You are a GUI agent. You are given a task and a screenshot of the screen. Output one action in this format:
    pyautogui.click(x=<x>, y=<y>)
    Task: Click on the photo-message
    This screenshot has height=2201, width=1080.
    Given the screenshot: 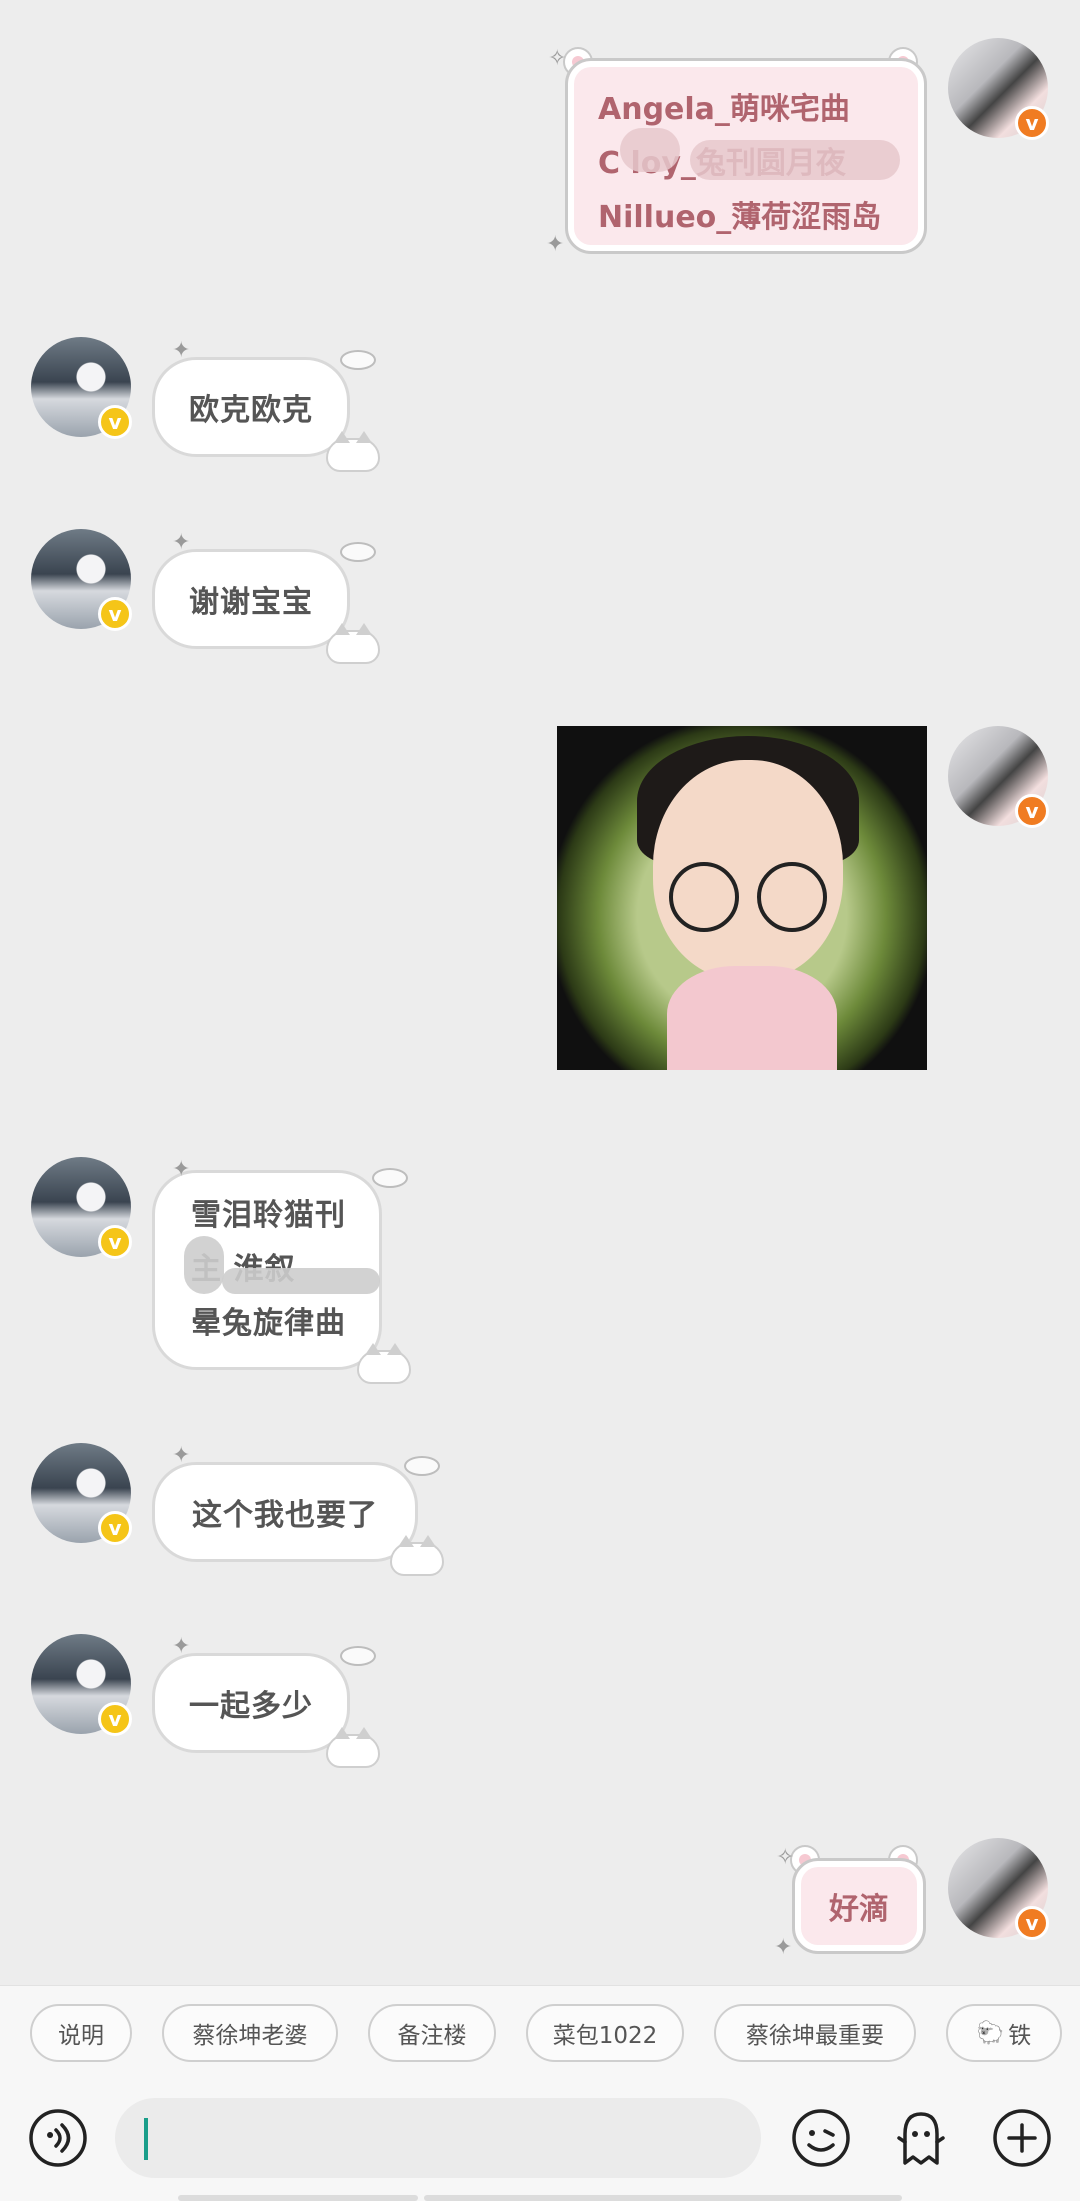 What is the action you would take?
    pyautogui.click(x=742, y=898)
    